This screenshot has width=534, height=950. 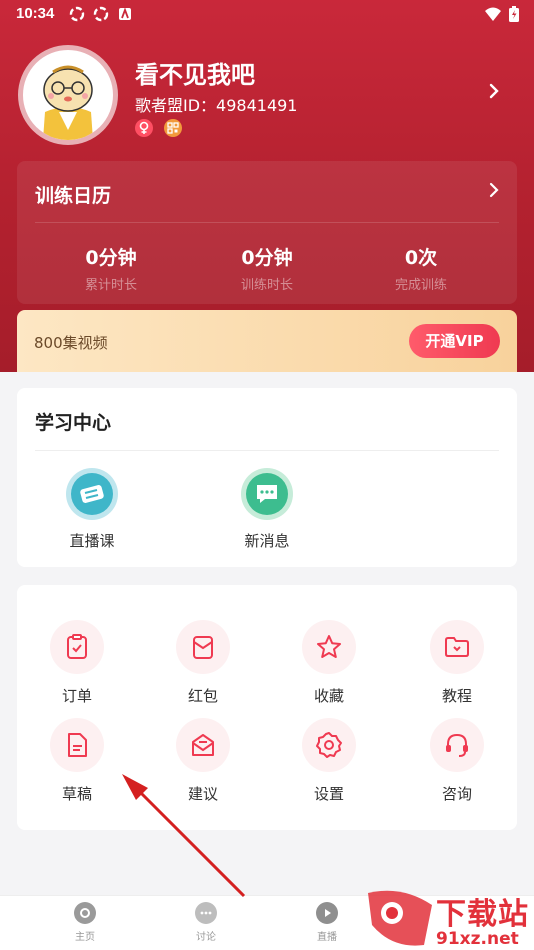 What do you see at coordinates (514, 14) in the screenshot?
I see `battery-icon` at bounding box center [514, 14].